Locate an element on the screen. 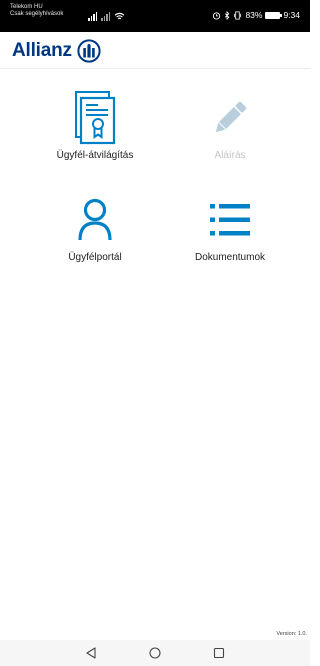 The height and width of the screenshot is (666, 320). battery-icon is located at coordinates (274, 15).